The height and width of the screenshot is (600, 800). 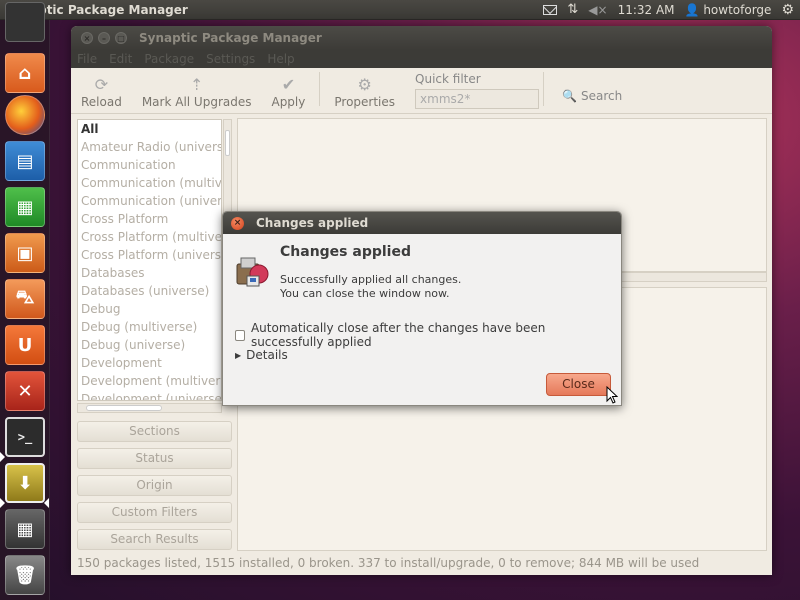 What do you see at coordinates (252, 272) in the screenshot?
I see `package-install-icon` at bounding box center [252, 272].